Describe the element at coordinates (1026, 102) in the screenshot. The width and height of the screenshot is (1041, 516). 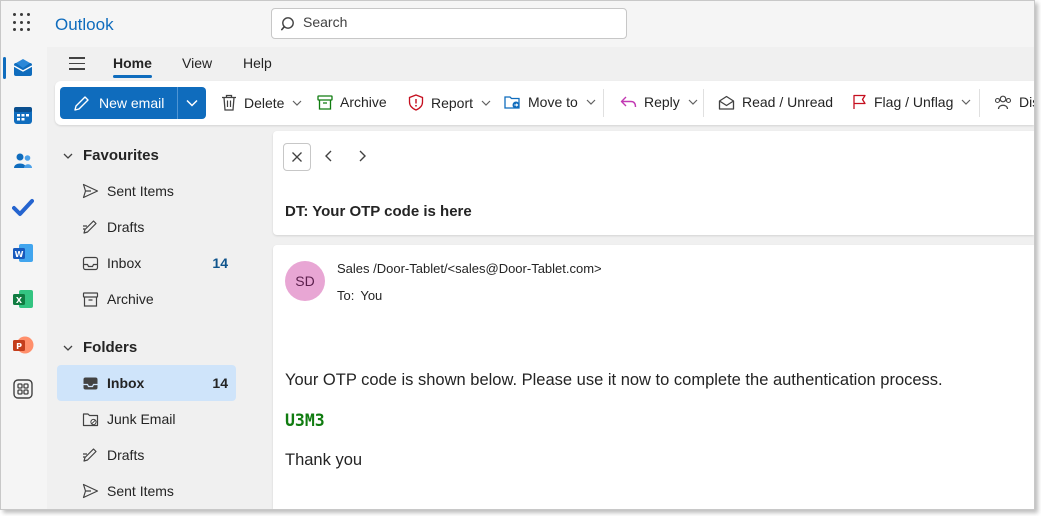
I see `overflow-label: Dis` at that location.